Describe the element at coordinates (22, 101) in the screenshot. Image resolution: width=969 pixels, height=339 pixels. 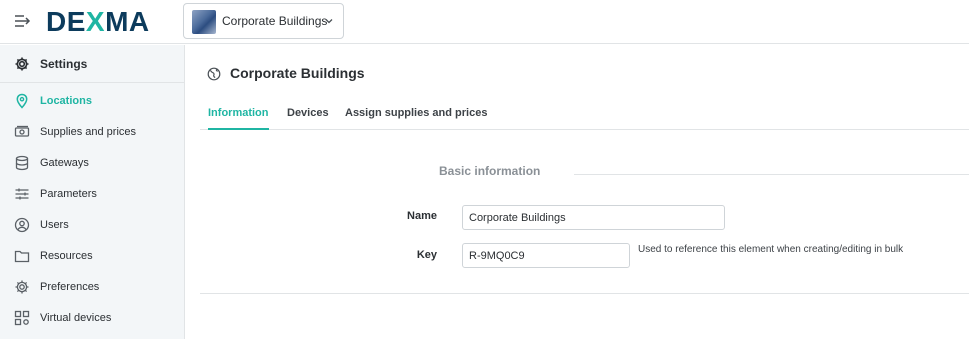
I see `map-pin-icon` at that location.